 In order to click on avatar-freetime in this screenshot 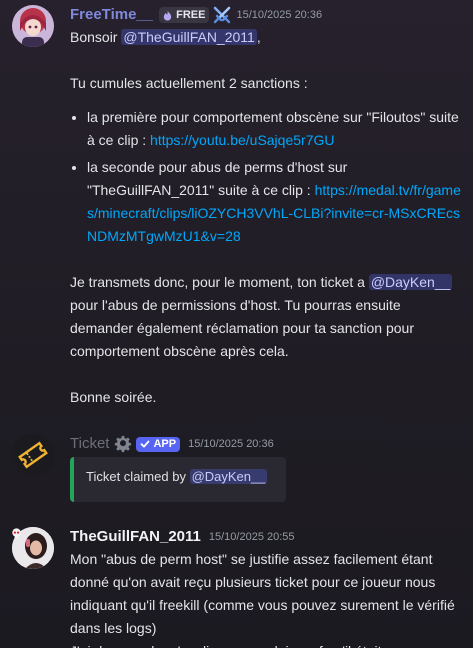, I will do `click(33, 26)`.